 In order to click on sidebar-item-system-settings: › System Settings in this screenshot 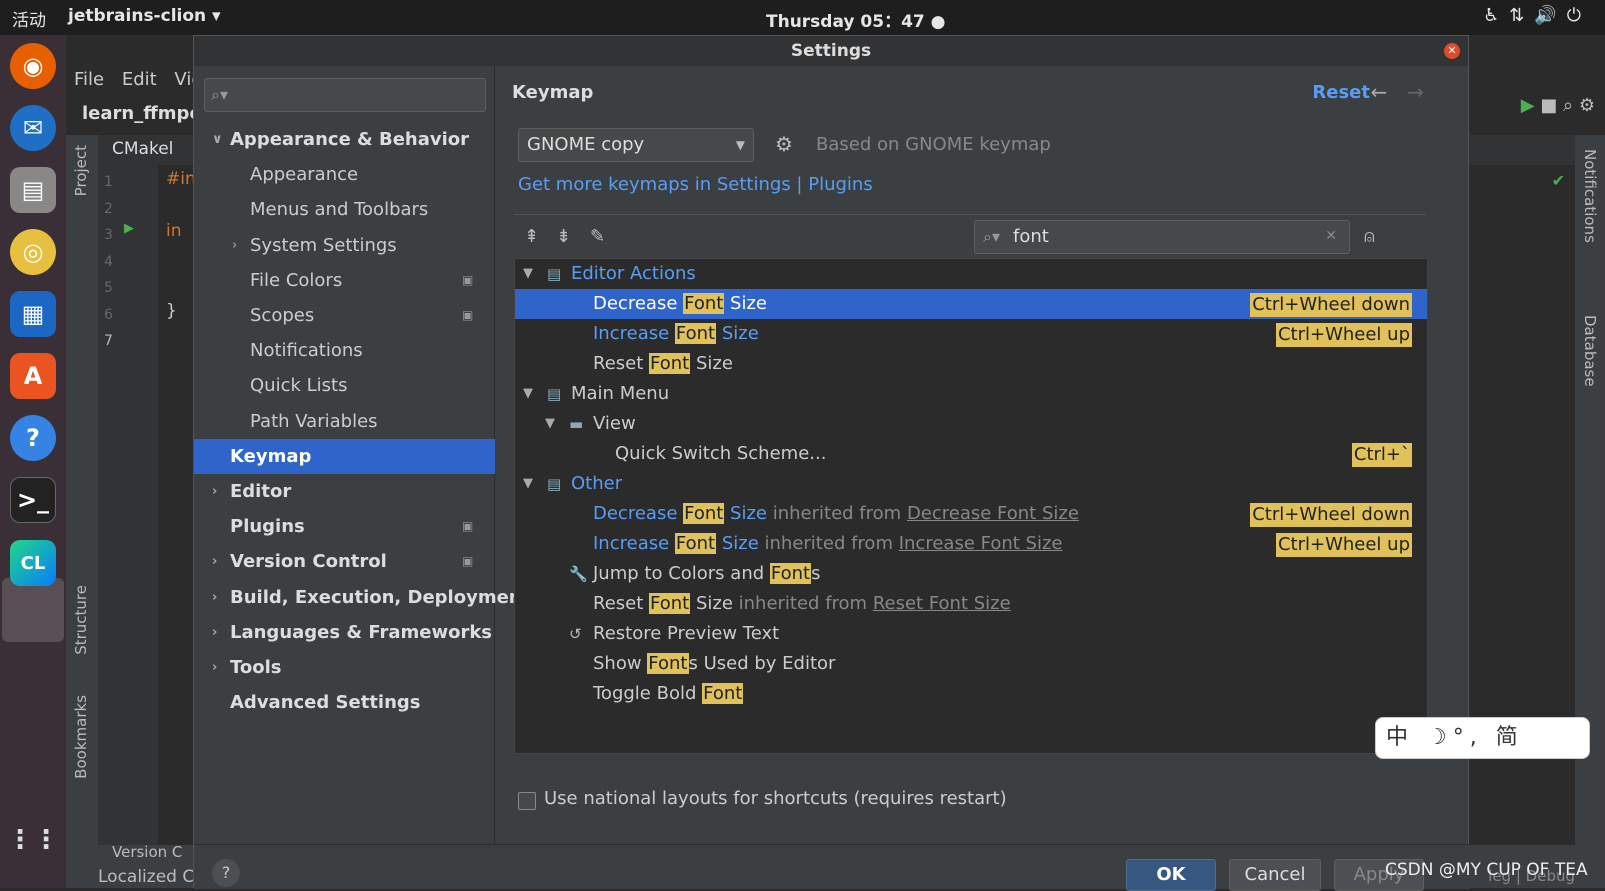, I will do `click(356, 245)`.